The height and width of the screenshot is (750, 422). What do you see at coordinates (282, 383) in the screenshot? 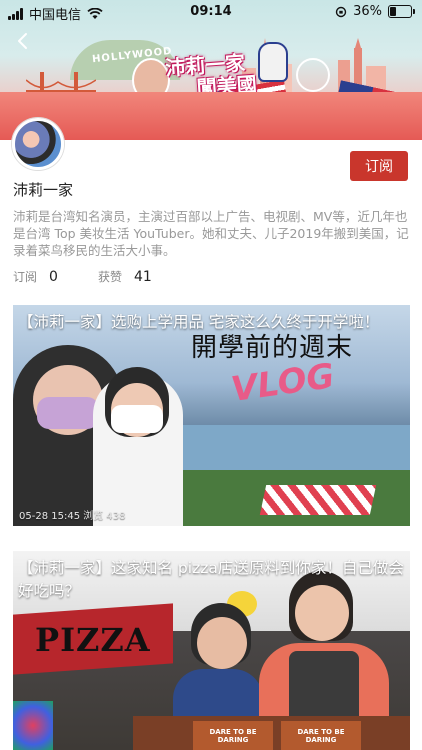
I see `thumbnail-vlog-text: VLOG` at bounding box center [282, 383].